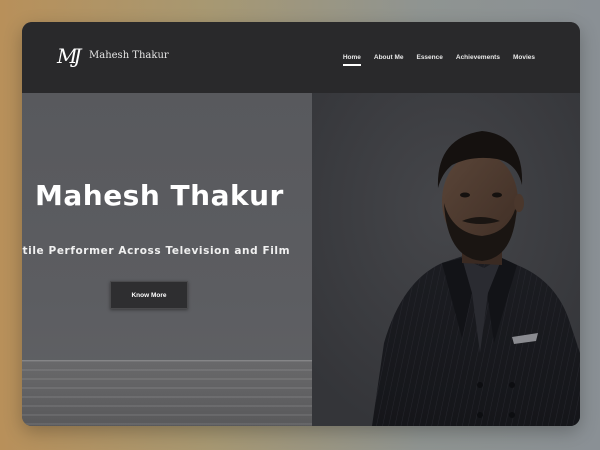 The width and height of the screenshot is (600, 450). Describe the element at coordinates (149, 295) in the screenshot. I see `know-more-button: Know More` at that location.